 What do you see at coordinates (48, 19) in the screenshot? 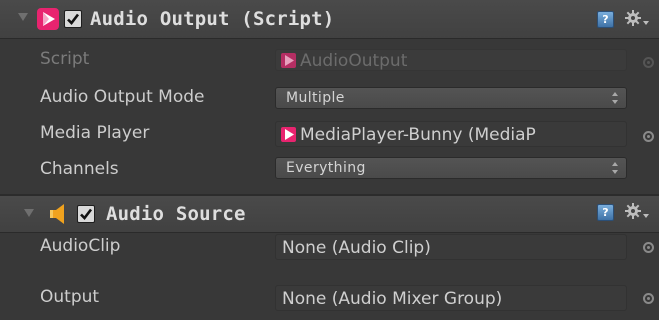
I see `avpro-media-icon` at bounding box center [48, 19].